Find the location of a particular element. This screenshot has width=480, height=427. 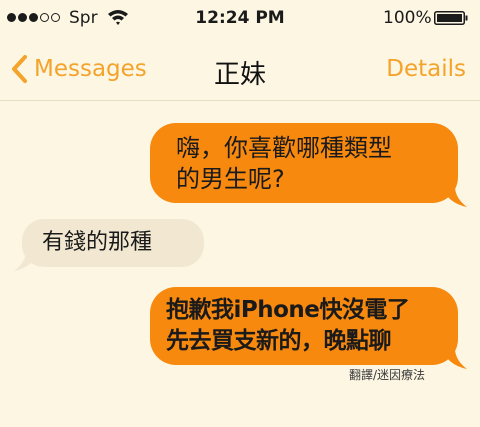

message-bubble-sent: 嗨，你喜歡哪種類型 的男生呢? is located at coordinates (308, 165).